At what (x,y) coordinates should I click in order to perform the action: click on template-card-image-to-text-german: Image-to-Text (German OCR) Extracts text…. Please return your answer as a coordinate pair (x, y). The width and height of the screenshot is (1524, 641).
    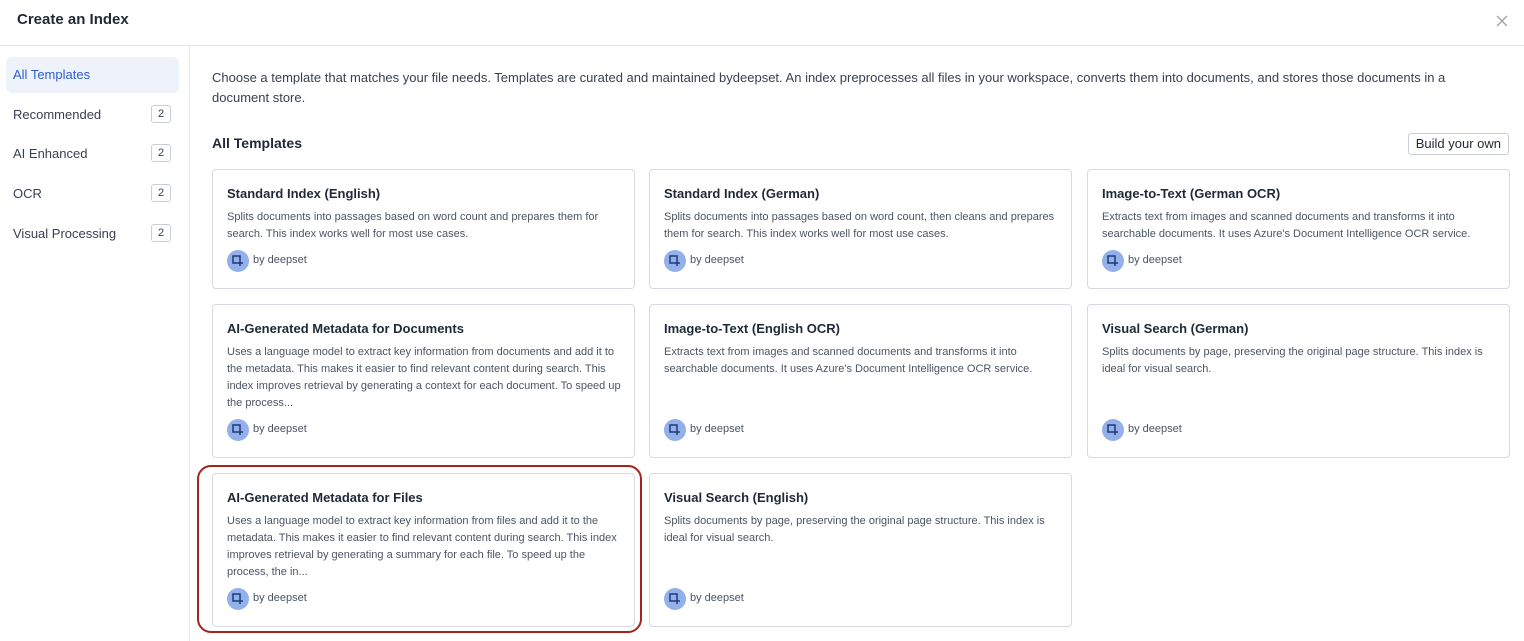
    Looking at the image, I should click on (1298, 229).